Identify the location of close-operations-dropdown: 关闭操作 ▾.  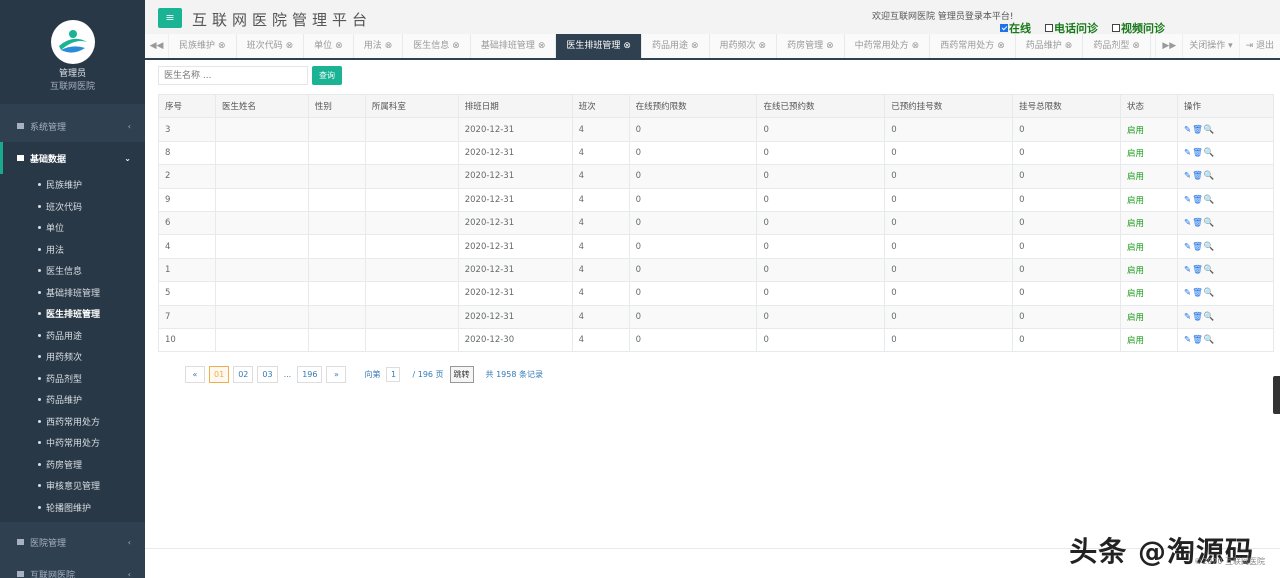
(1210, 46).